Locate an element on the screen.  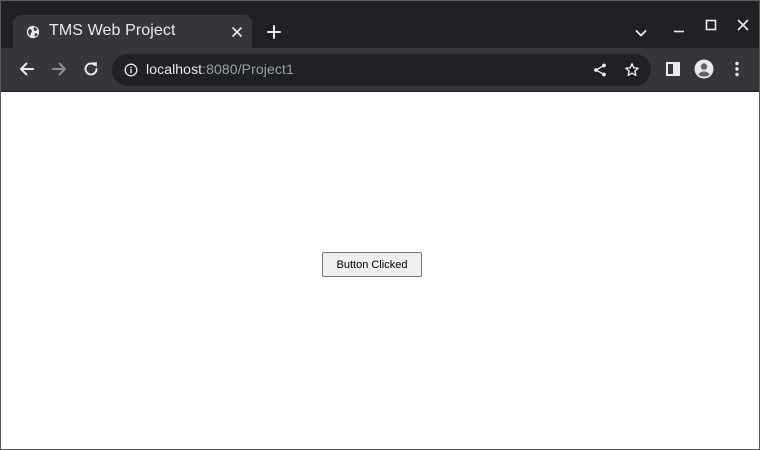
url-text: localhost:8080/Project1 is located at coordinates (220, 69).